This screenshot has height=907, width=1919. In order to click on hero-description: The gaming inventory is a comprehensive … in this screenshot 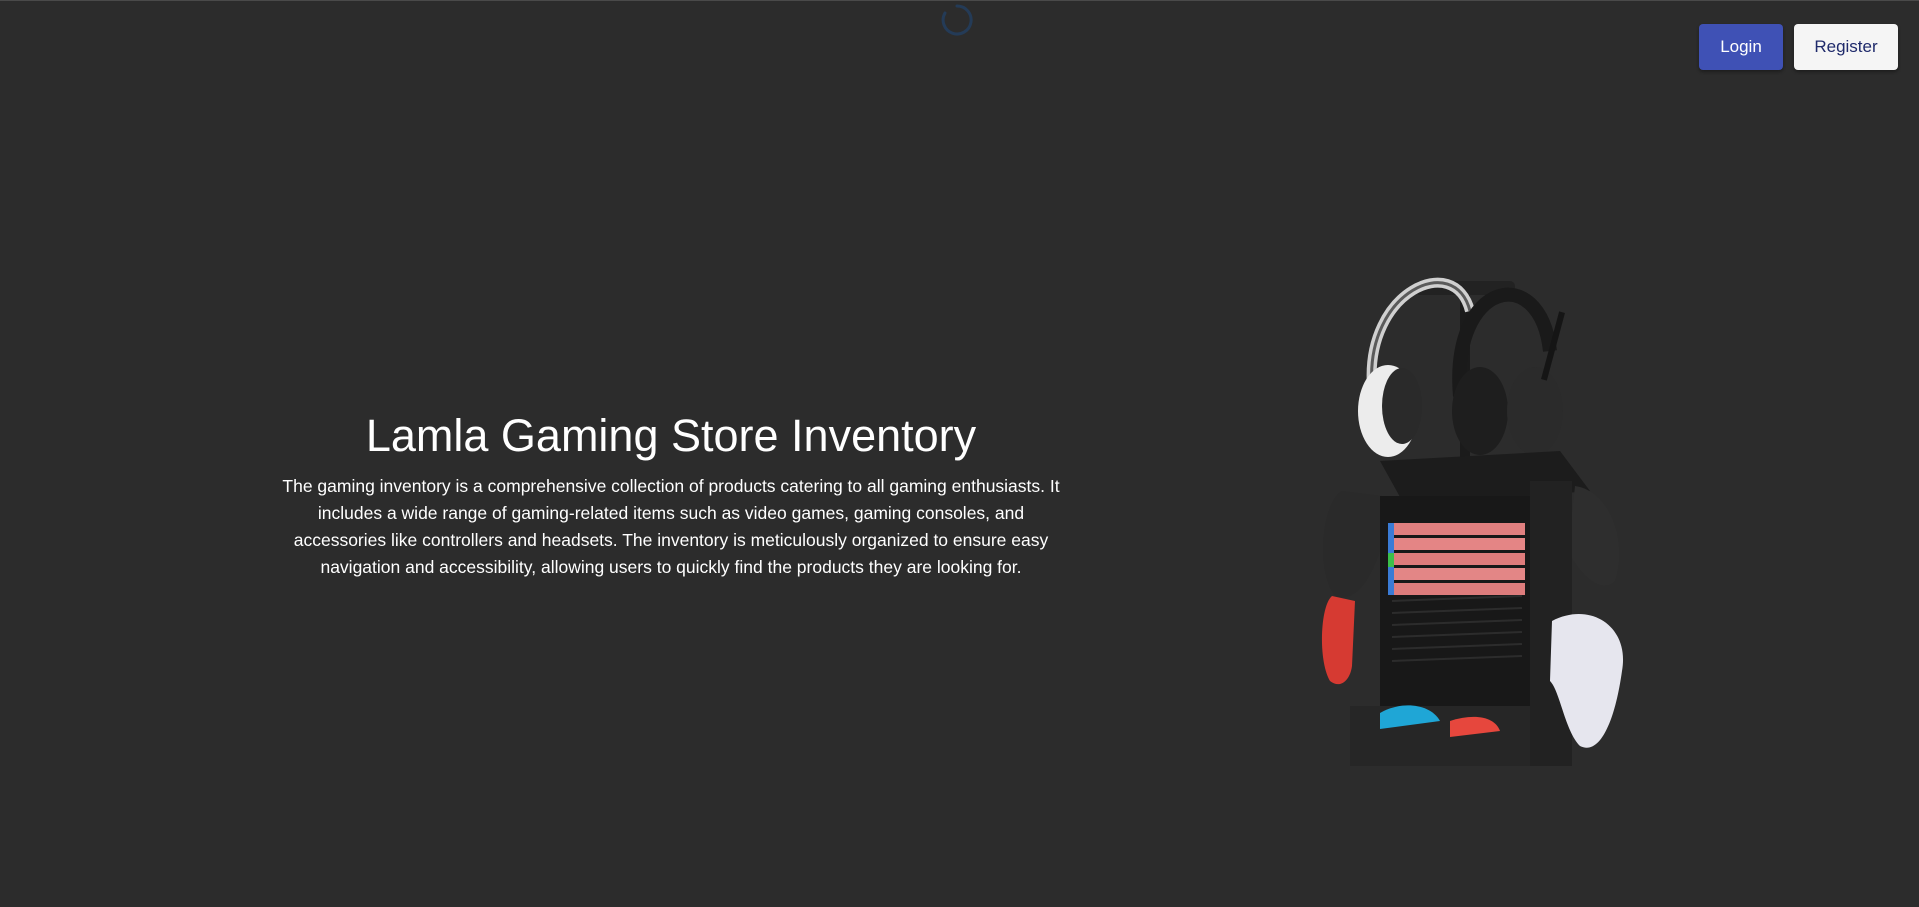, I will do `click(671, 526)`.